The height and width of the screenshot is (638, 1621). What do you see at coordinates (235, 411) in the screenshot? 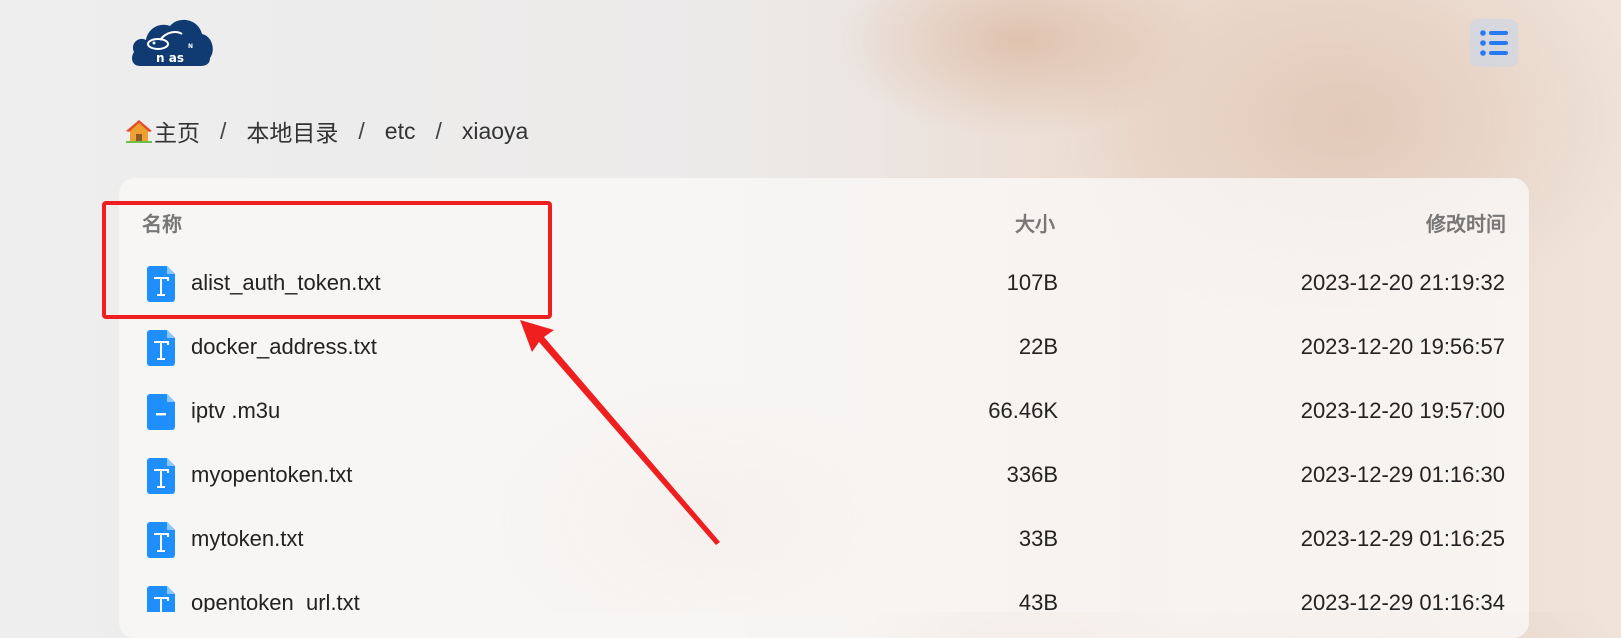
I see `file-name: iptv .m3u` at bounding box center [235, 411].